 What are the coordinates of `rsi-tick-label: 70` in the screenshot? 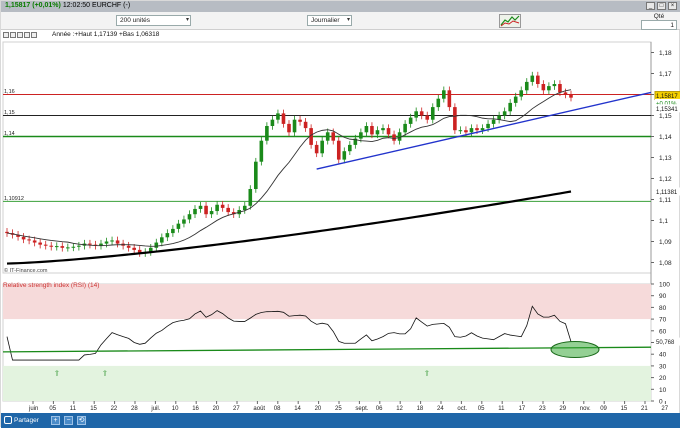 It's located at (663, 320).